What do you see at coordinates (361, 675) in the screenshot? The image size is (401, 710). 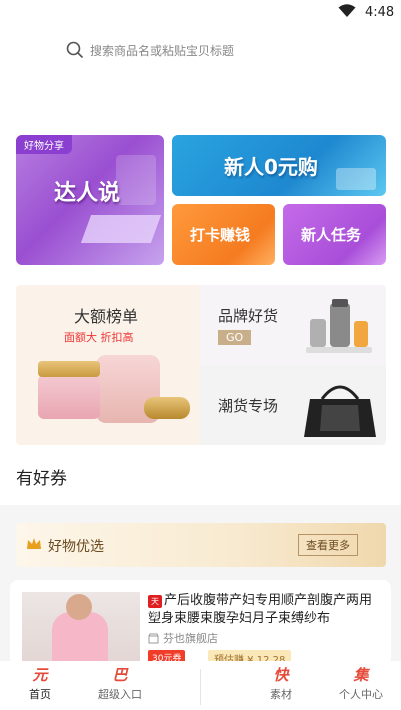 I see `profile-icon: 集` at bounding box center [361, 675].